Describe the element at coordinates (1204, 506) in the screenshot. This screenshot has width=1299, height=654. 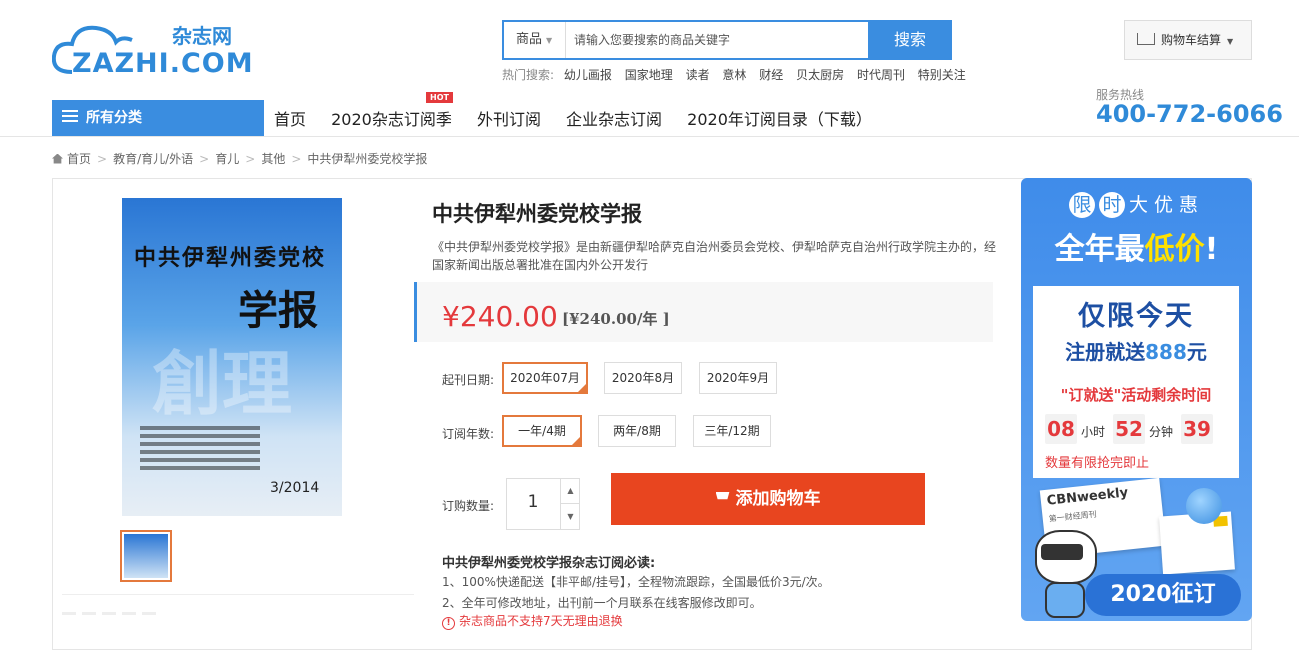
I see `decorative-orb-icon` at that location.